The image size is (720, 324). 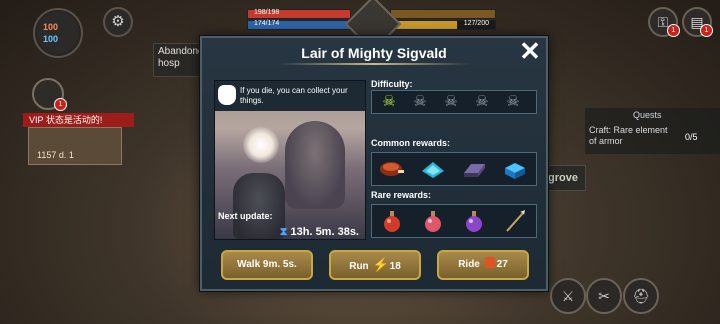 What do you see at coordinates (502, 264) in the screenshot?
I see `ride-cost: 27` at bounding box center [502, 264].